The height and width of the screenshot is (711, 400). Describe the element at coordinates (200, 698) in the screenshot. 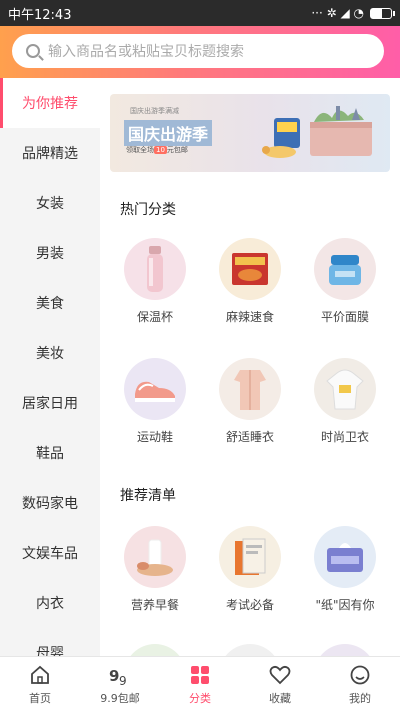

I see `nav-label: 分类` at that location.